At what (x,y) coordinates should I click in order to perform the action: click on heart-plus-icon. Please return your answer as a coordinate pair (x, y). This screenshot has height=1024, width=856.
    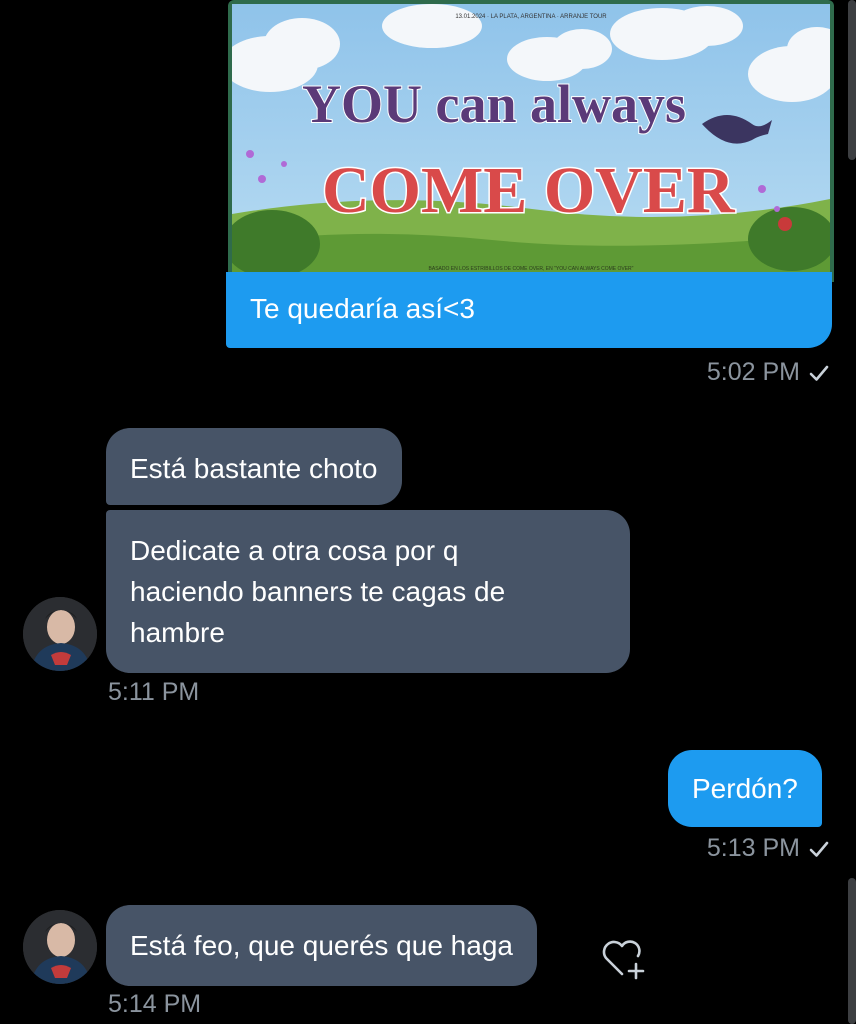
    Looking at the image, I should click on (625, 958).